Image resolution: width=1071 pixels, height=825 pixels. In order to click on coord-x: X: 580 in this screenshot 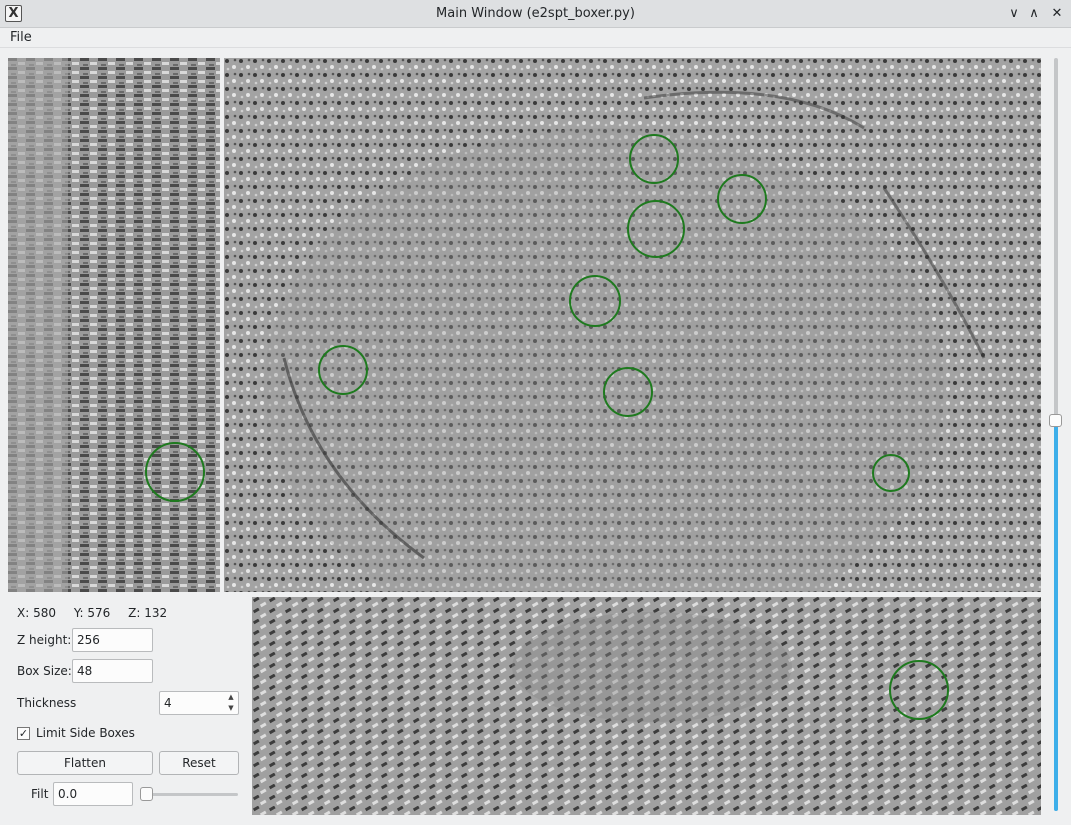, I will do `click(36, 613)`.